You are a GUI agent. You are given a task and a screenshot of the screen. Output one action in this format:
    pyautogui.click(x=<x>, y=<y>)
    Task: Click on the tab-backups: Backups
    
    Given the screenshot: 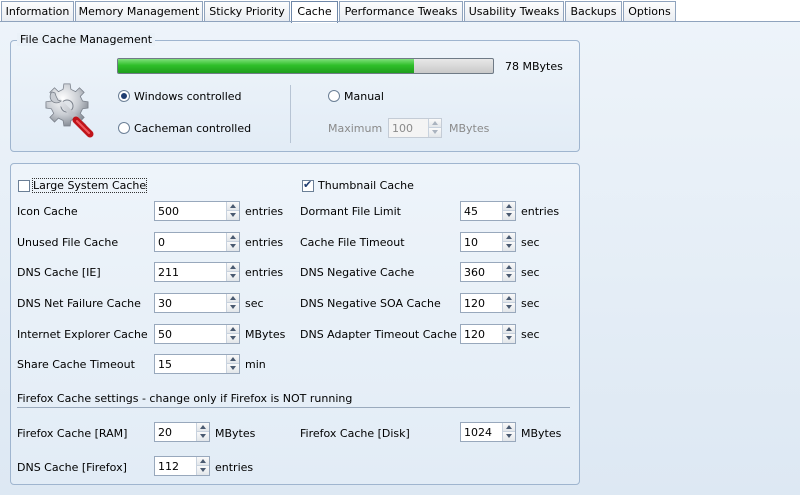 What is the action you would take?
    pyautogui.click(x=593, y=11)
    